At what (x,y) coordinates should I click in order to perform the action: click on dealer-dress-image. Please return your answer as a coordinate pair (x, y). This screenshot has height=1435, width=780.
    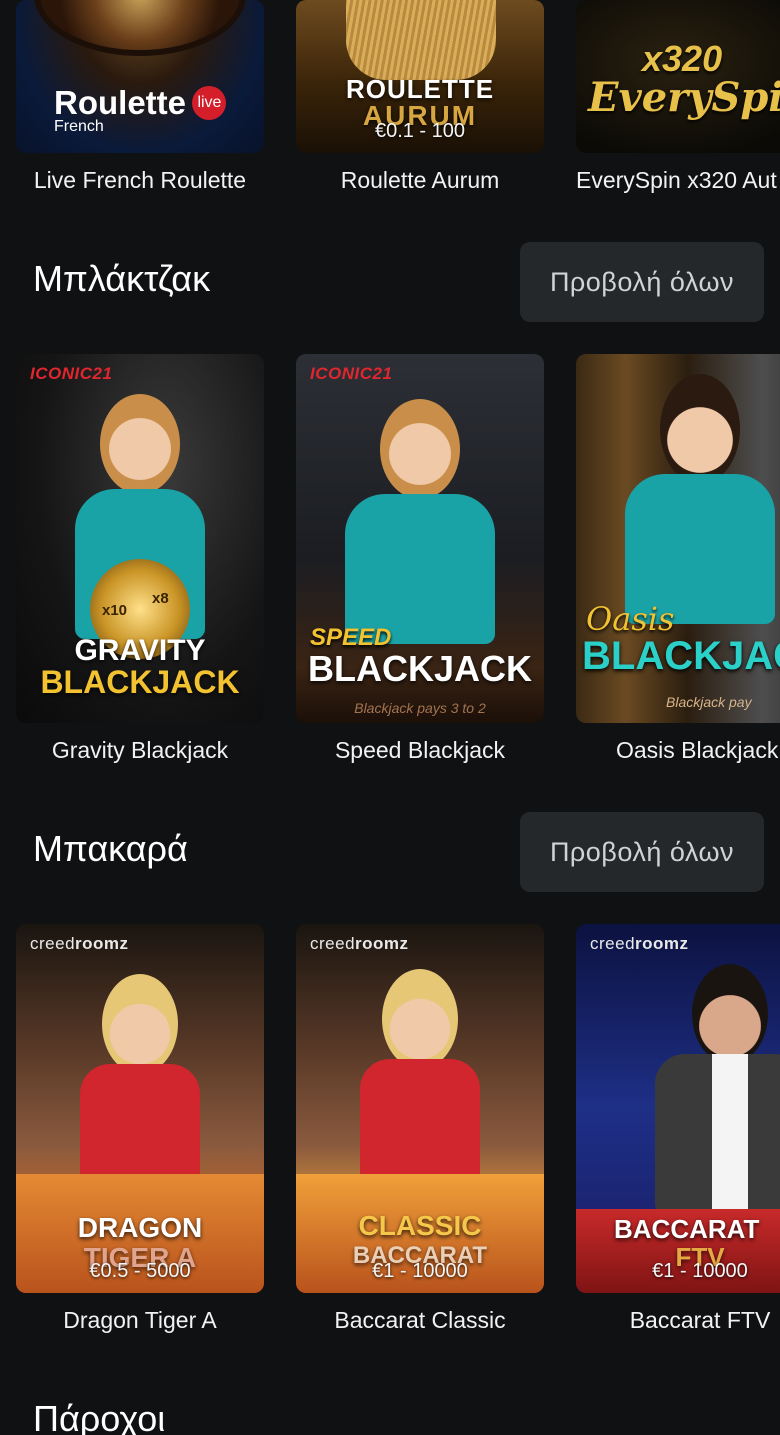
    Looking at the image, I should click on (421, 40).